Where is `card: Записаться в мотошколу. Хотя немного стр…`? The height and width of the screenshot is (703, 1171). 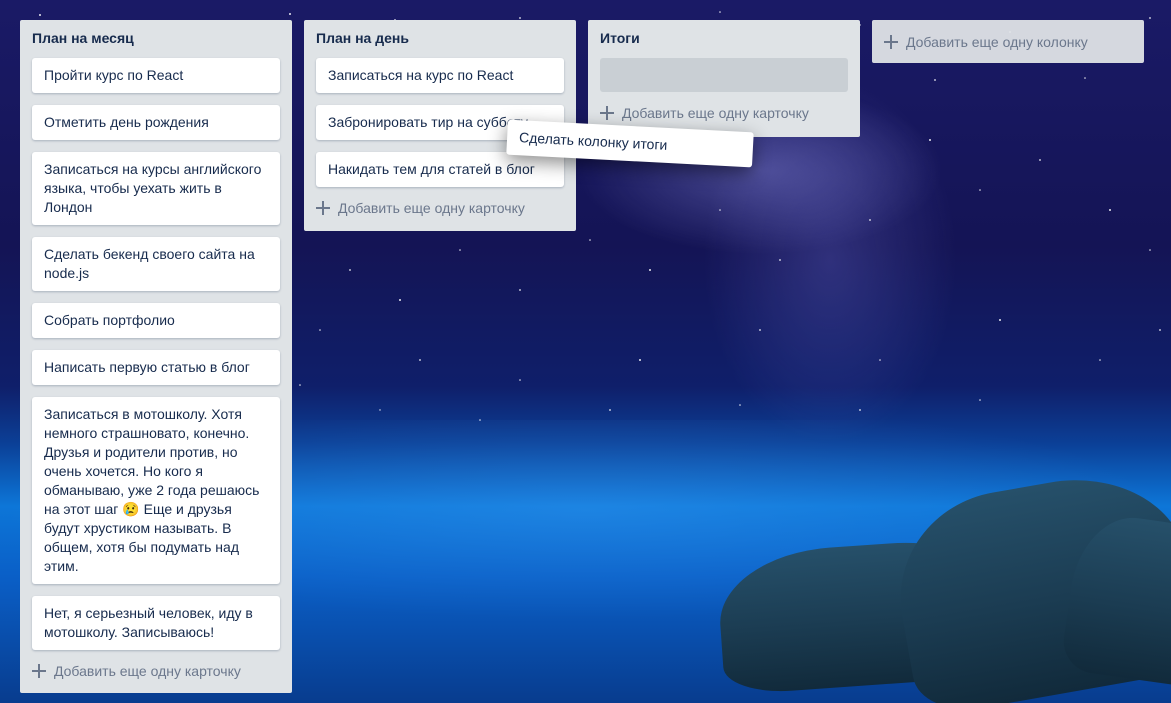 card: Записаться в мотошколу. Хотя немного стр… is located at coordinates (156, 490).